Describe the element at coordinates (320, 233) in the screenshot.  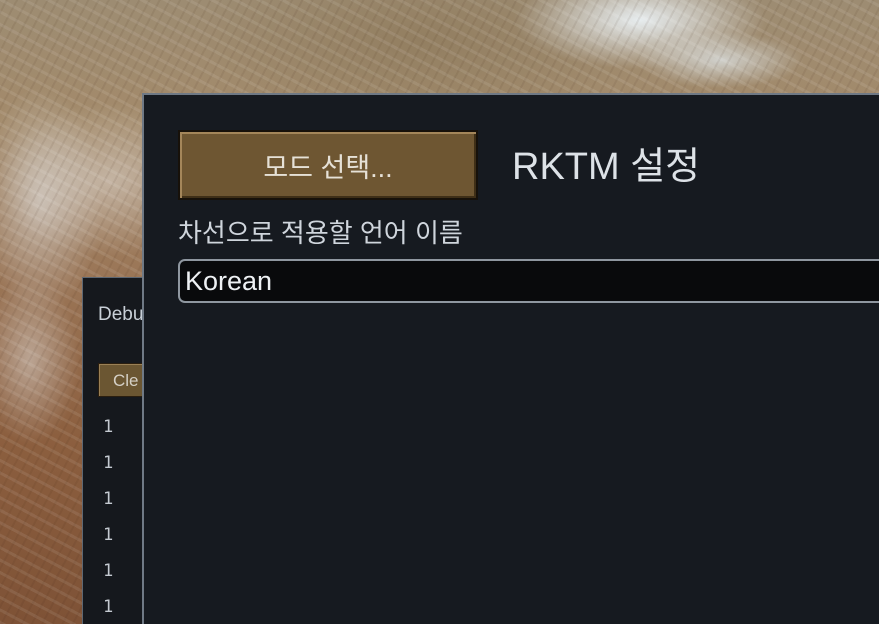
I see `language-field-label: 차선으로 적용할 언어 이름` at that location.